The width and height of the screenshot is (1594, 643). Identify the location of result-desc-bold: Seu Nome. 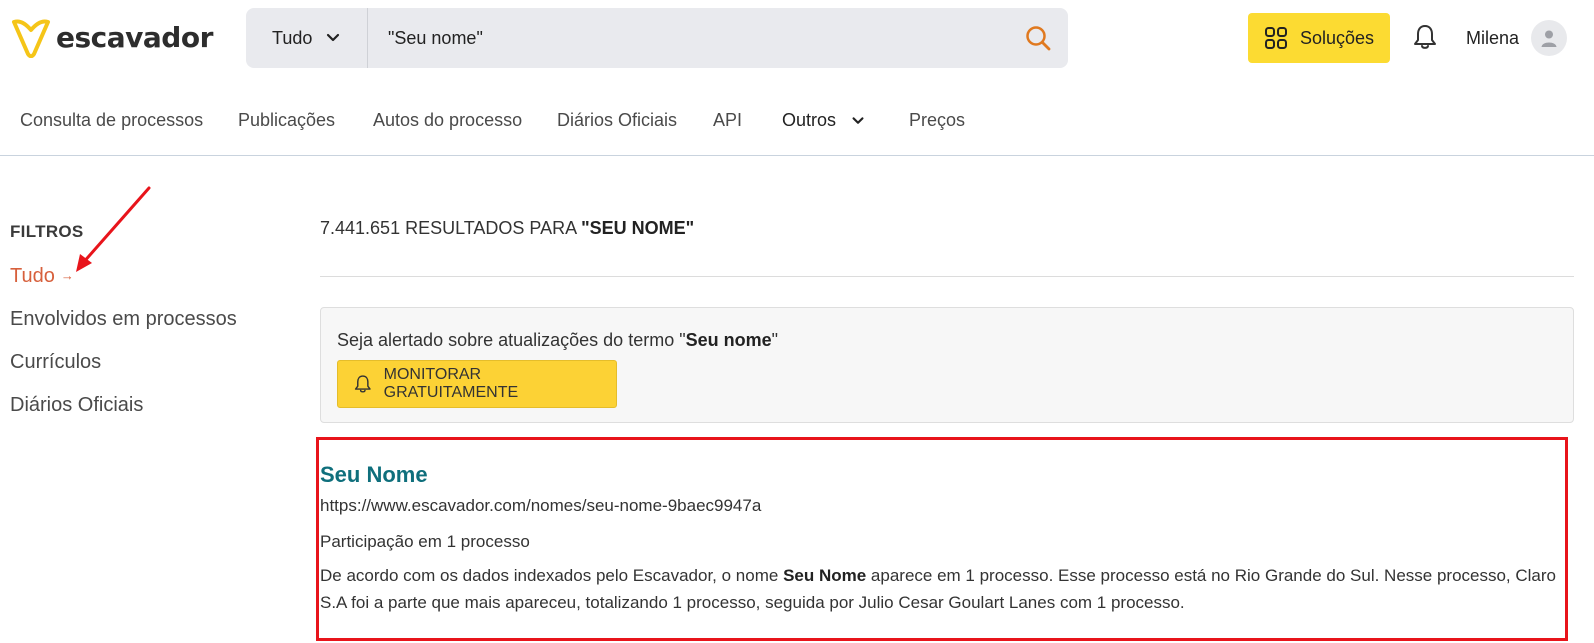
(825, 575).